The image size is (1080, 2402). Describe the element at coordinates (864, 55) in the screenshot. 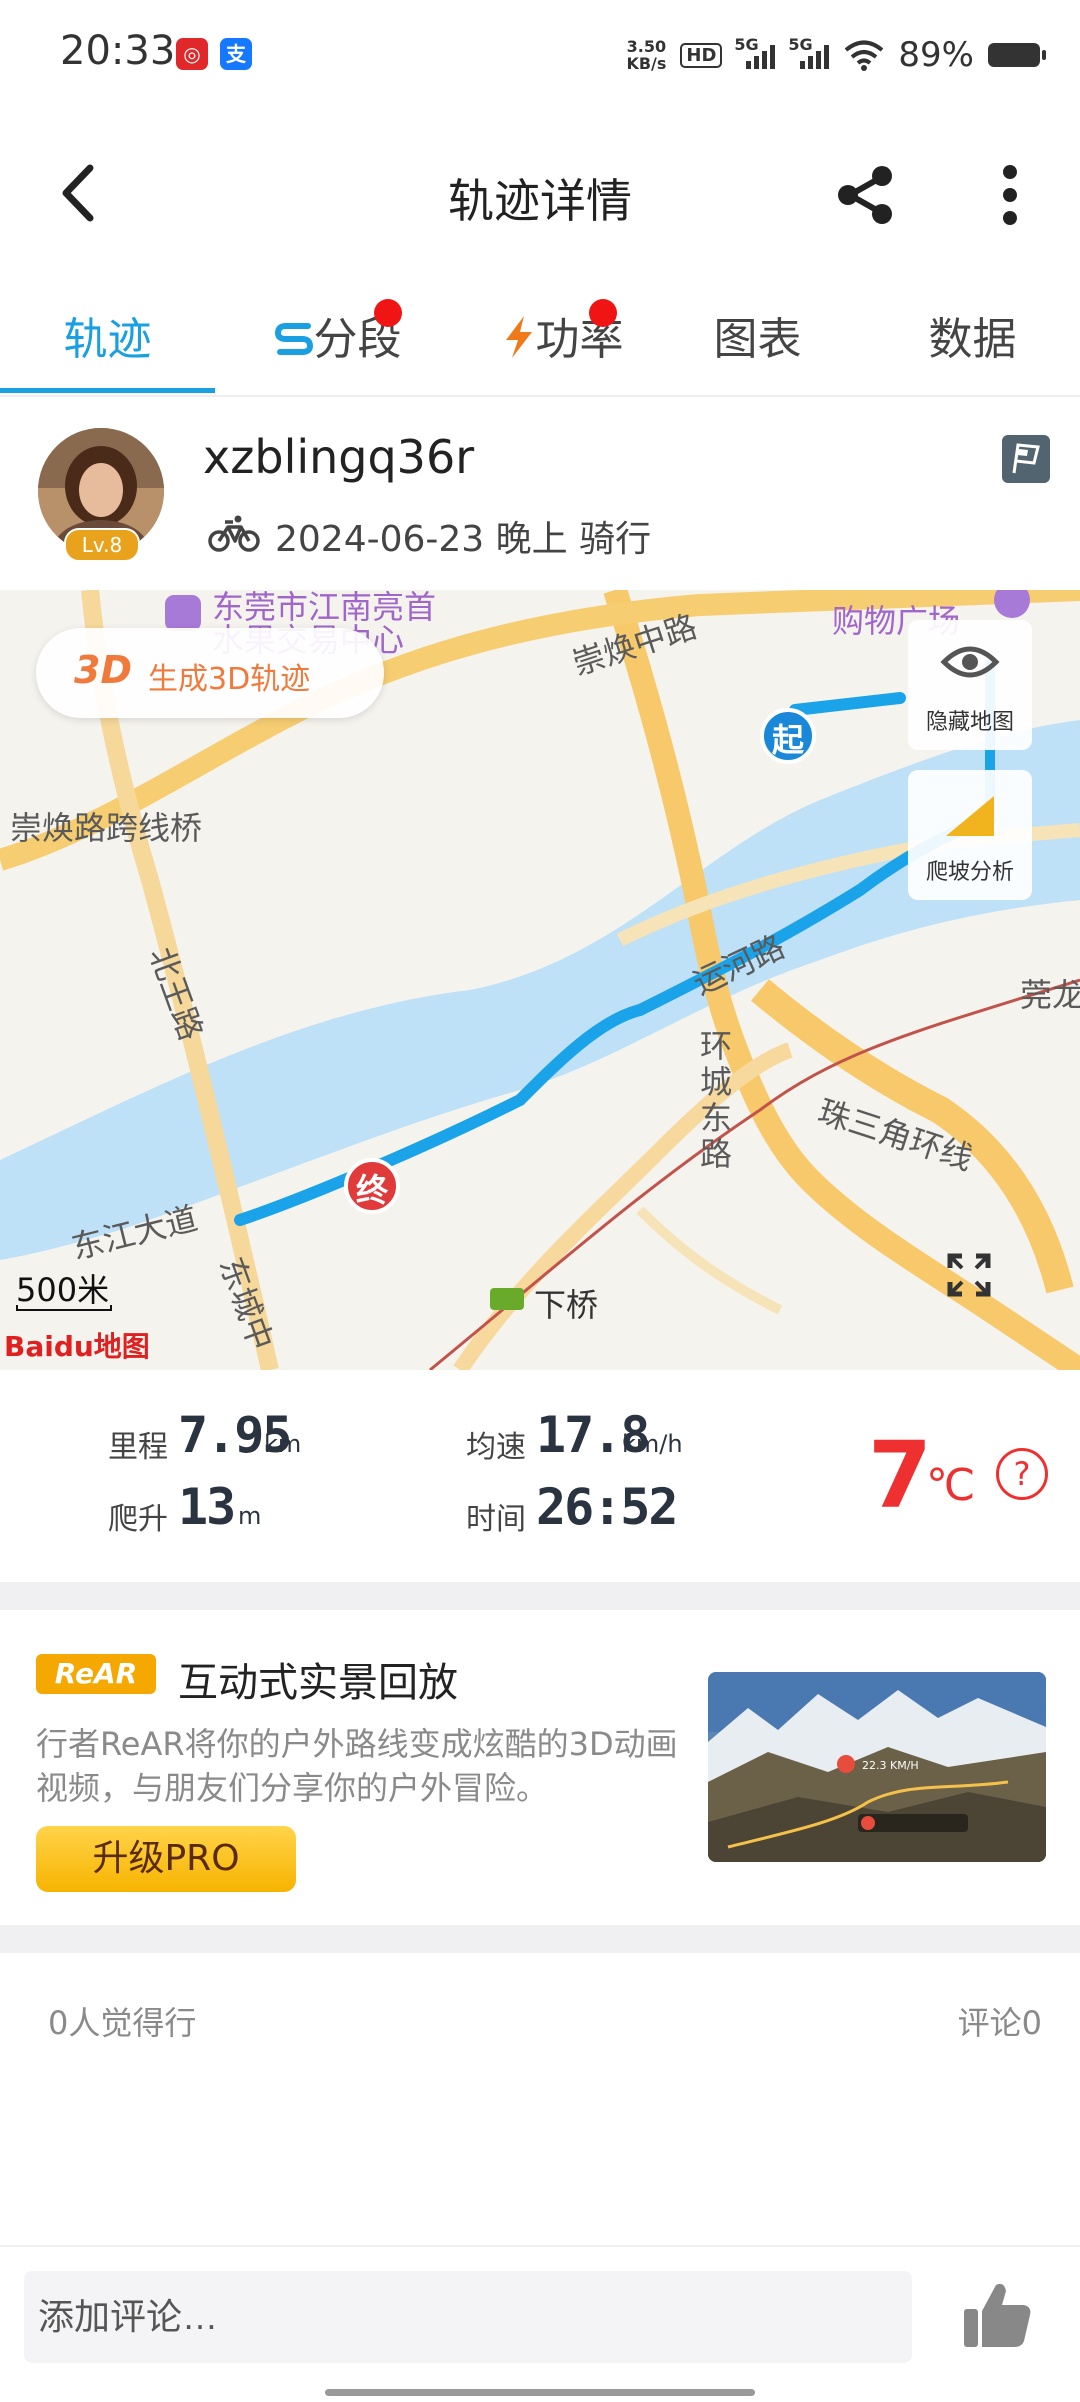

I see `wifi-icon` at that location.